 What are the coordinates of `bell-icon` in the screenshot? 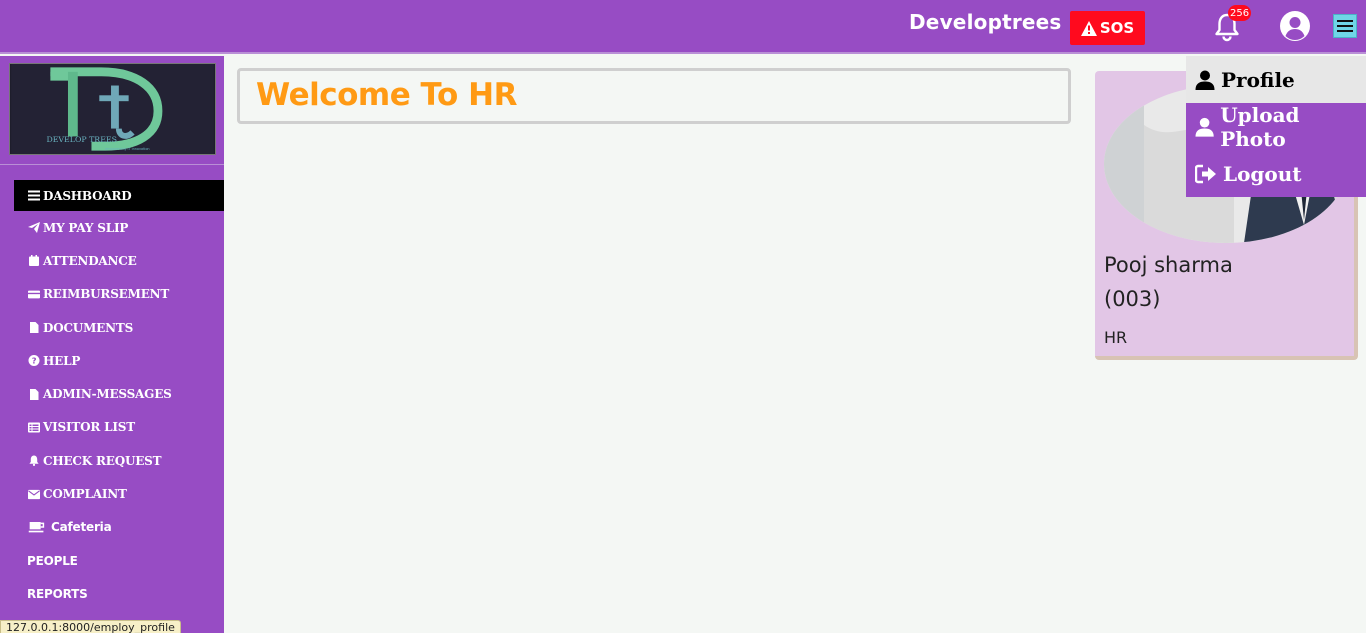 It's located at (34, 461).